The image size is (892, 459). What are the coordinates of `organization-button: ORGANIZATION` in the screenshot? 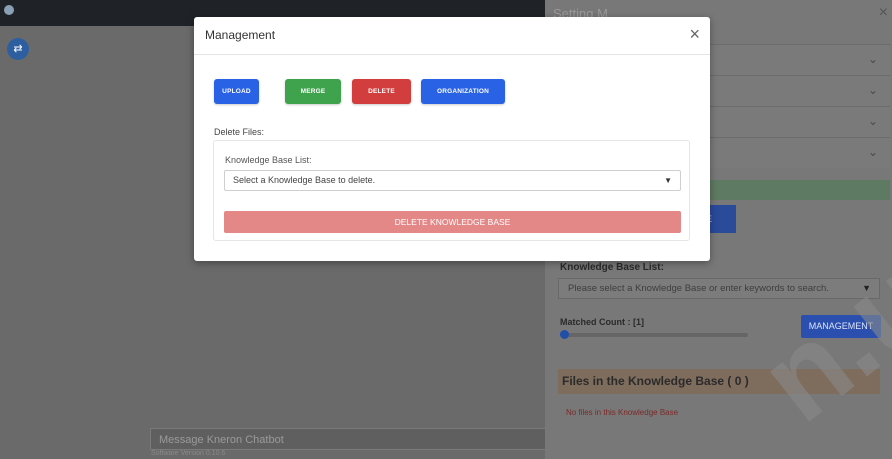 It's located at (463, 91).